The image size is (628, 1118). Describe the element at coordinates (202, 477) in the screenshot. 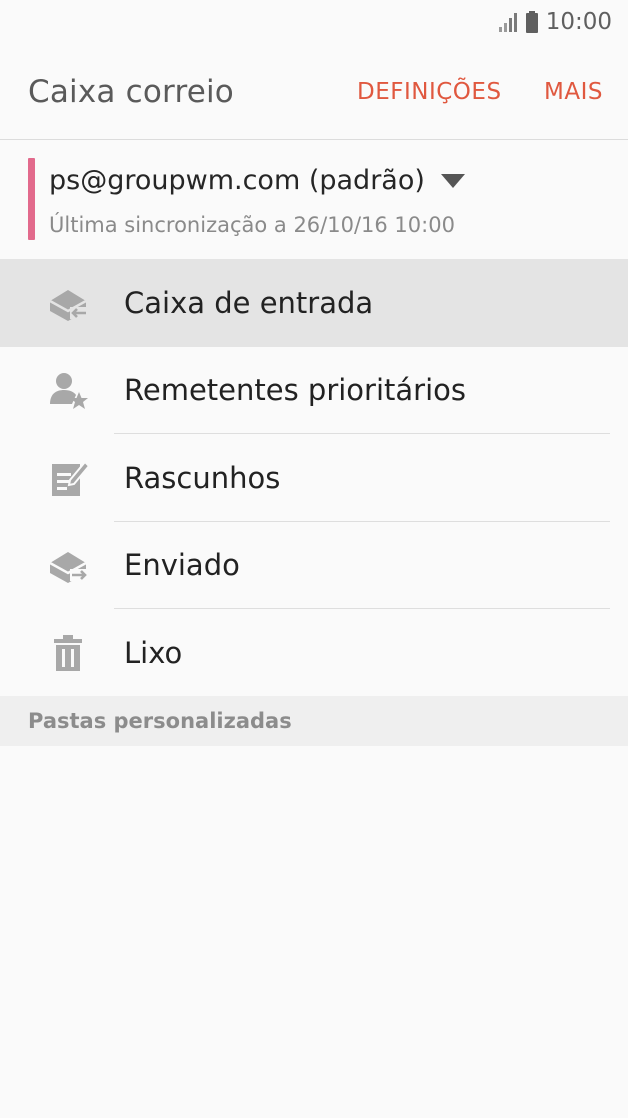

I see `folder-label: Rascunhos` at that location.